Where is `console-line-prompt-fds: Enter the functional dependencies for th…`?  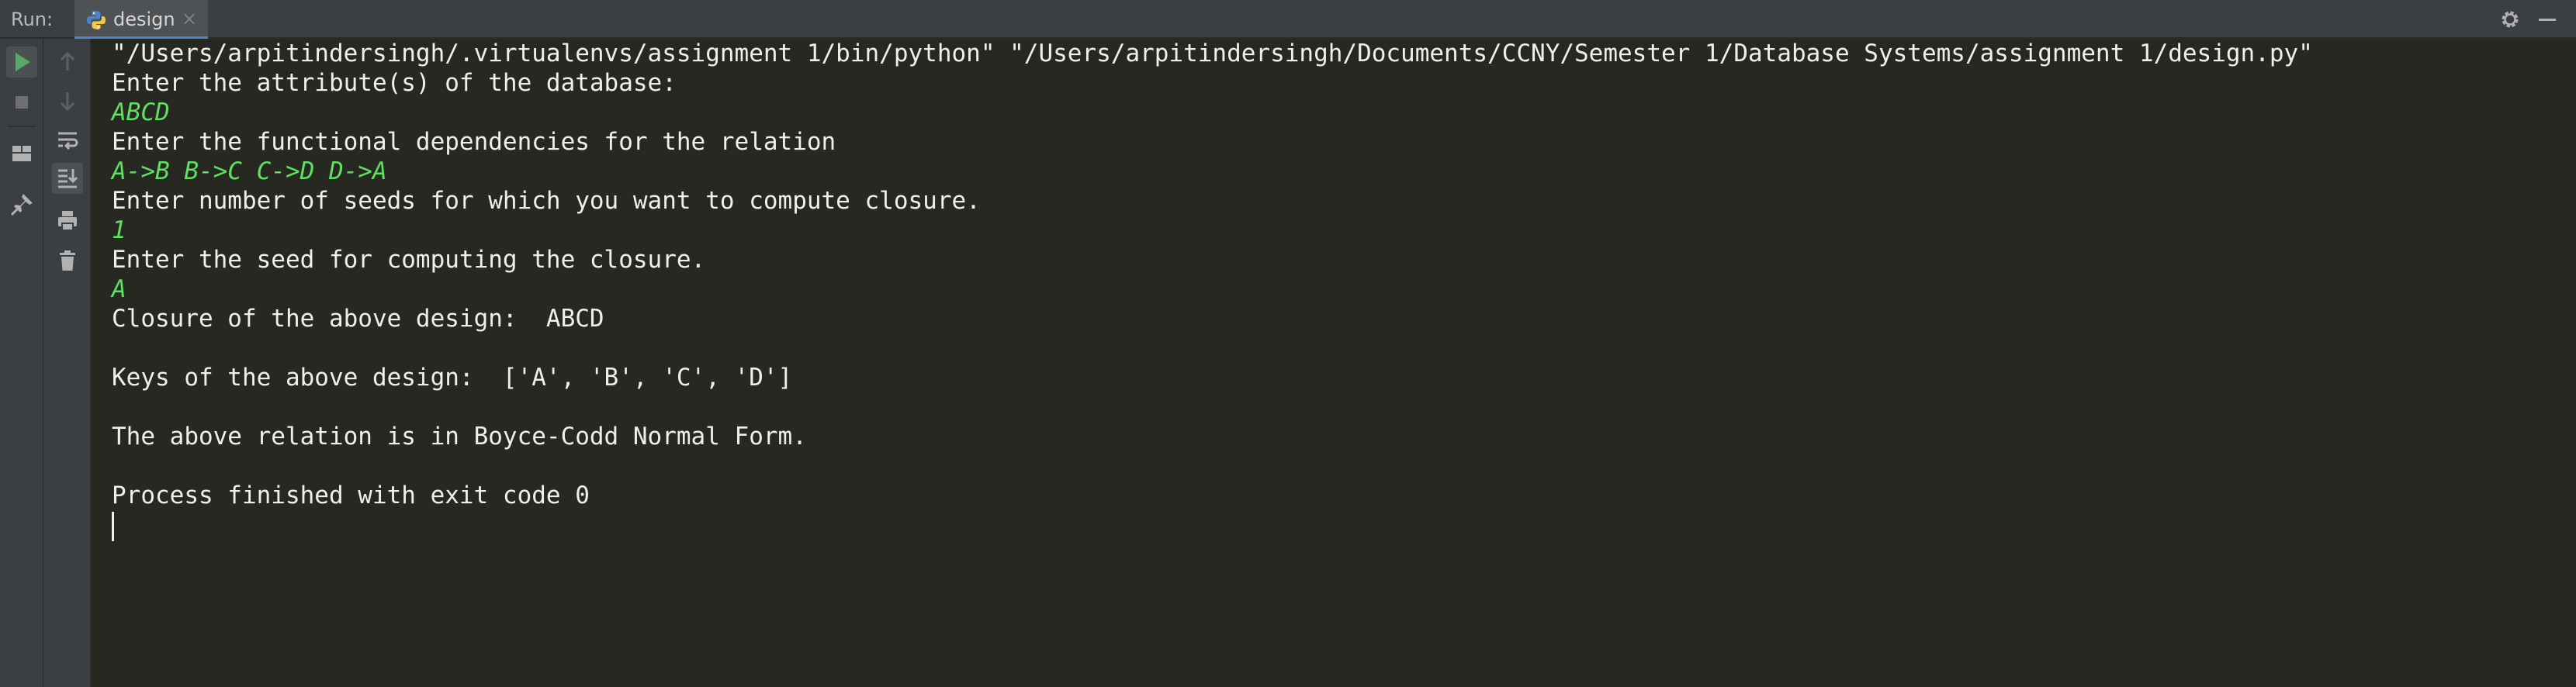
console-line-prompt-fds: Enter the functional dependencies for th… is located at coordinates (474, 142).